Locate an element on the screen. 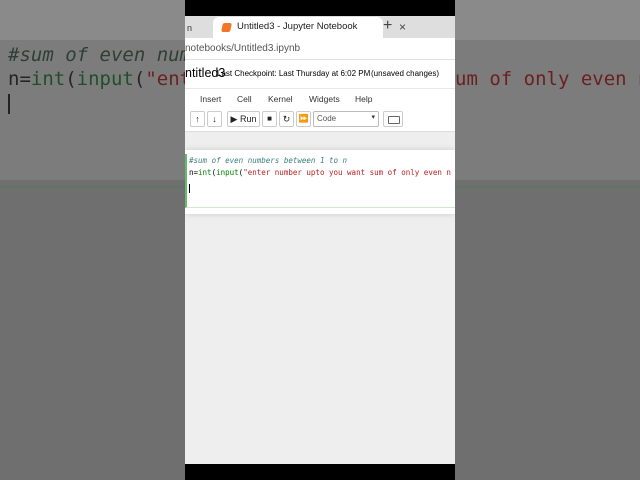 This screenshot has height=480, width=640. interrupt-button: ■ is located at coordinates (269, 119).